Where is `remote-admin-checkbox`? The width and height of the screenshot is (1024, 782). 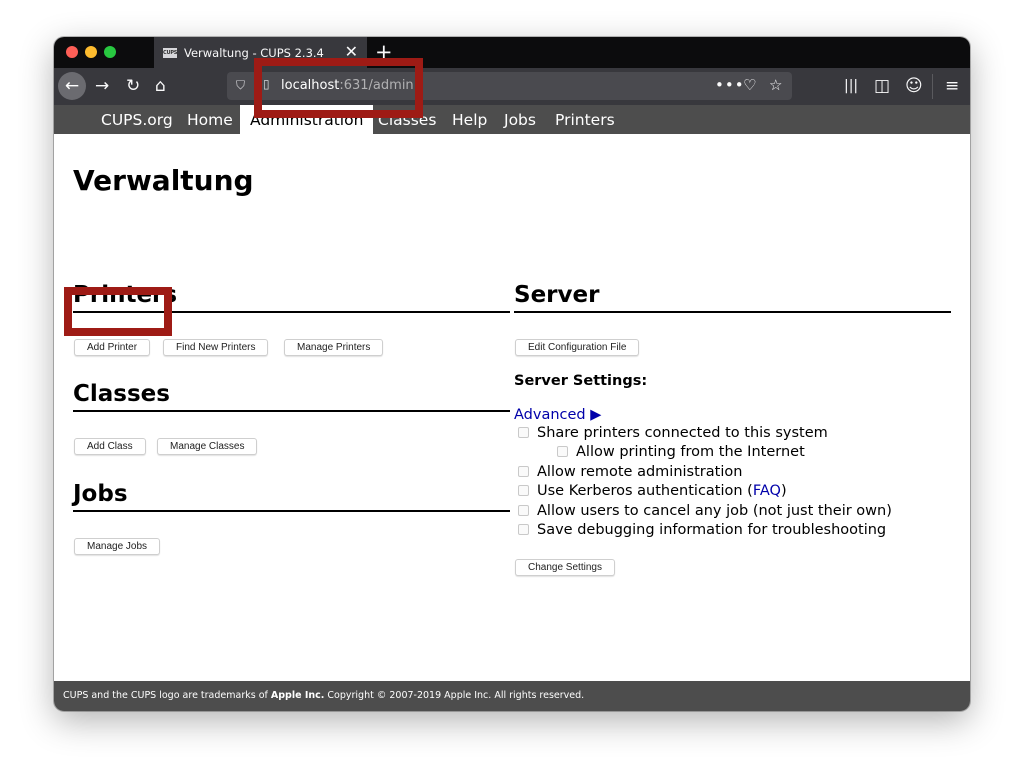
remote-admin-checkbox is located at coordinates (523, 471).